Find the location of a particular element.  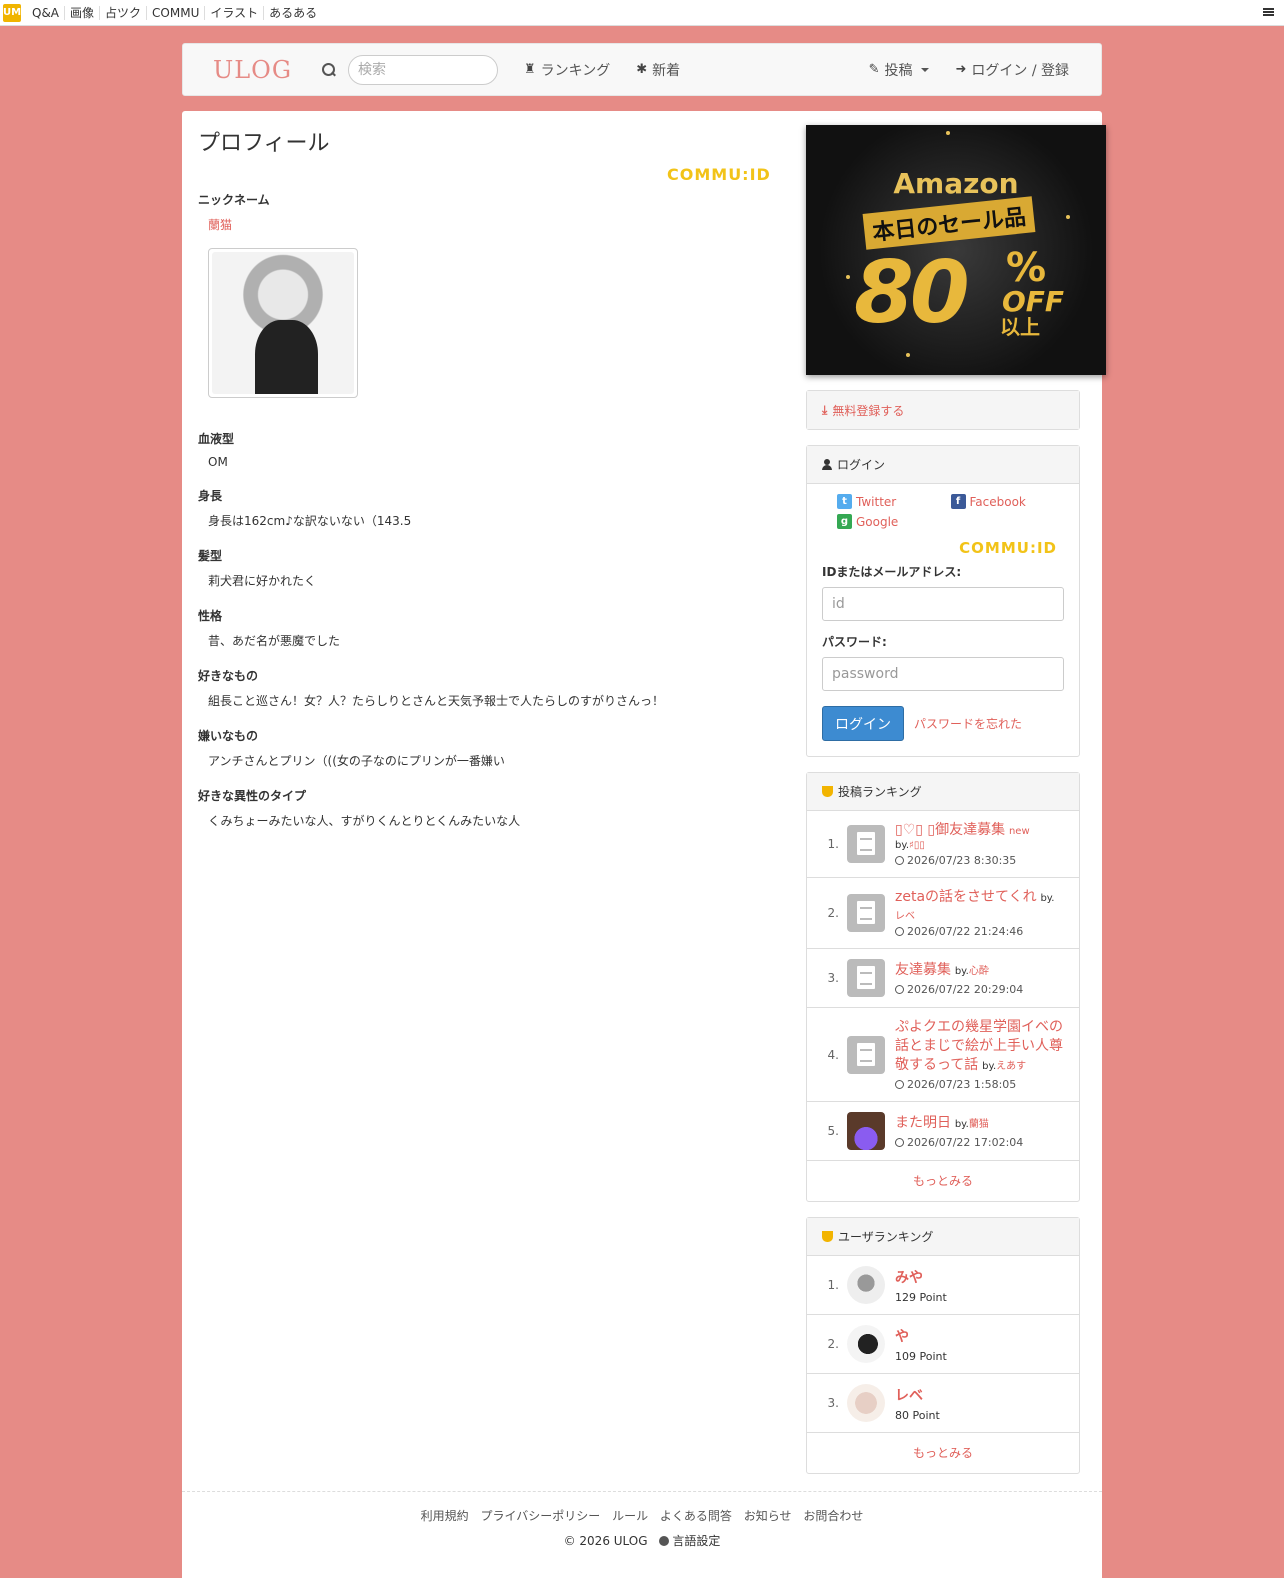

hamburger-menu-icon is located at coordinates (1268, 12).